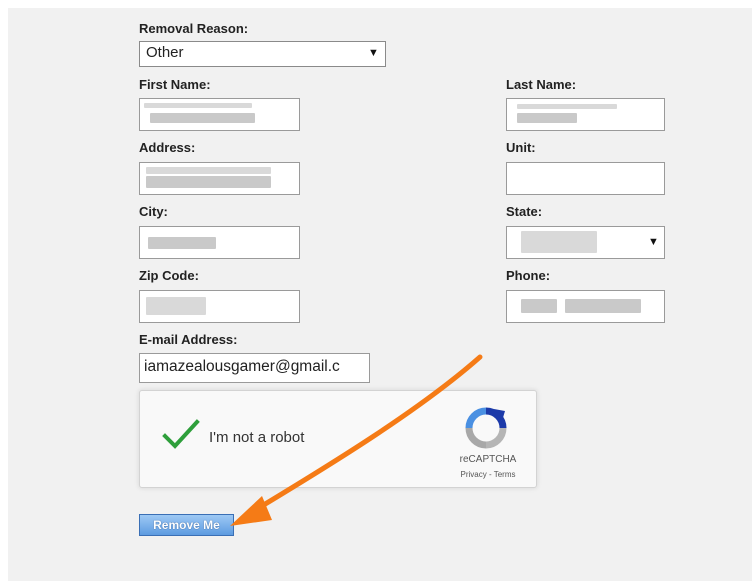 Image resolution: width=752 pixels, height=581 pixels. I want to click on remove-me-button: Remove Me, so click(186, 525).